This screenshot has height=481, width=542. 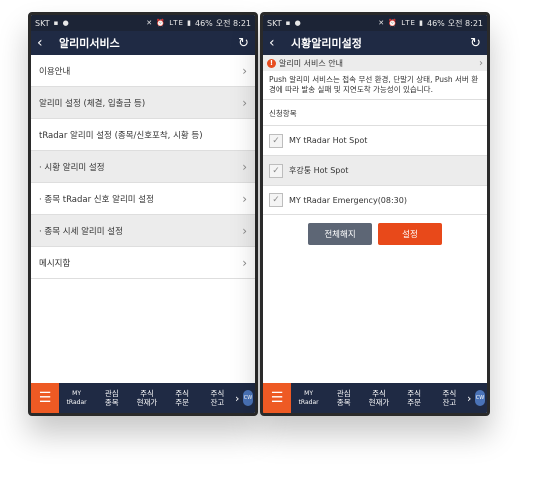 I want to click on menu-item-price-alert: · 종목 시세 알리미 설정 ›, so click(x=143, y=231).